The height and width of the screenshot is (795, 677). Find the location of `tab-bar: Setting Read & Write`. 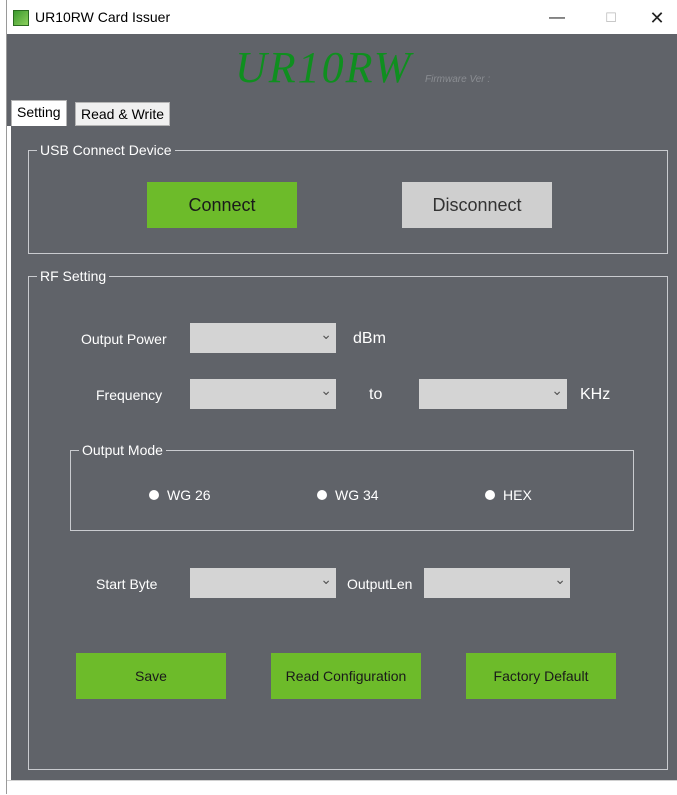

tab-bar: Setting Read & Write is located at coordinates (342, 113).